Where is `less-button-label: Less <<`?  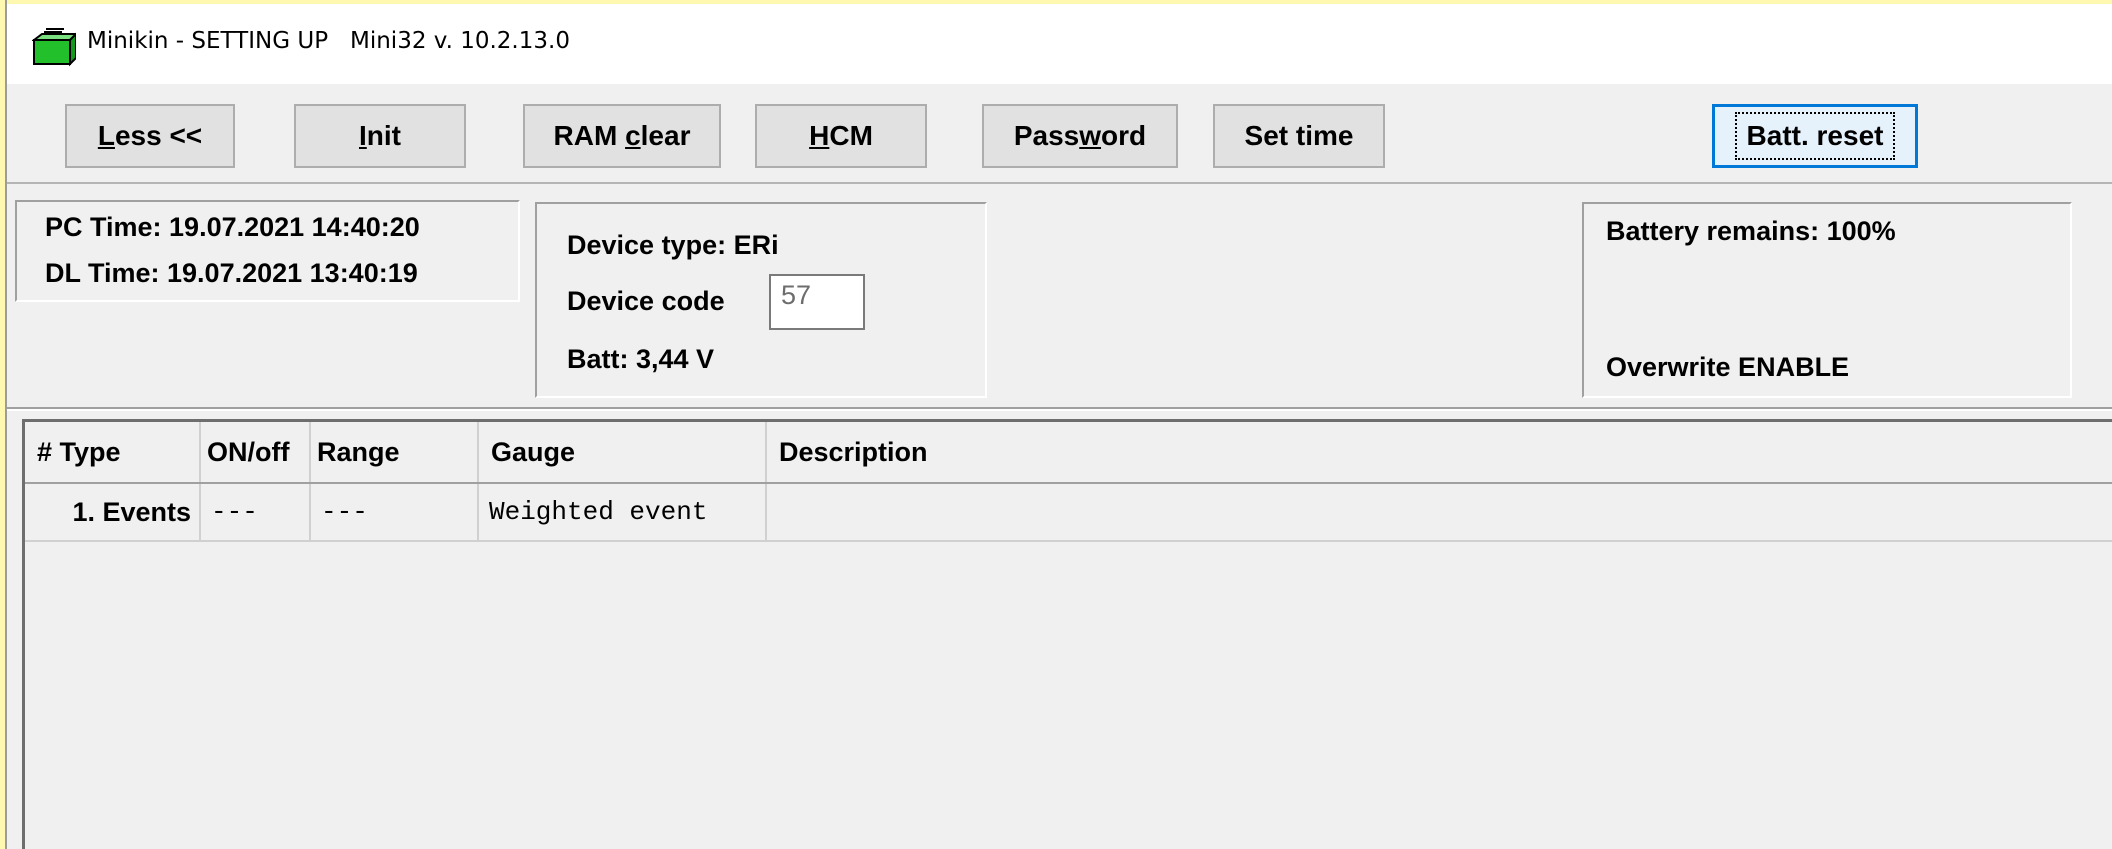
less-button-label: Less << is located at coordinates (150, 135).